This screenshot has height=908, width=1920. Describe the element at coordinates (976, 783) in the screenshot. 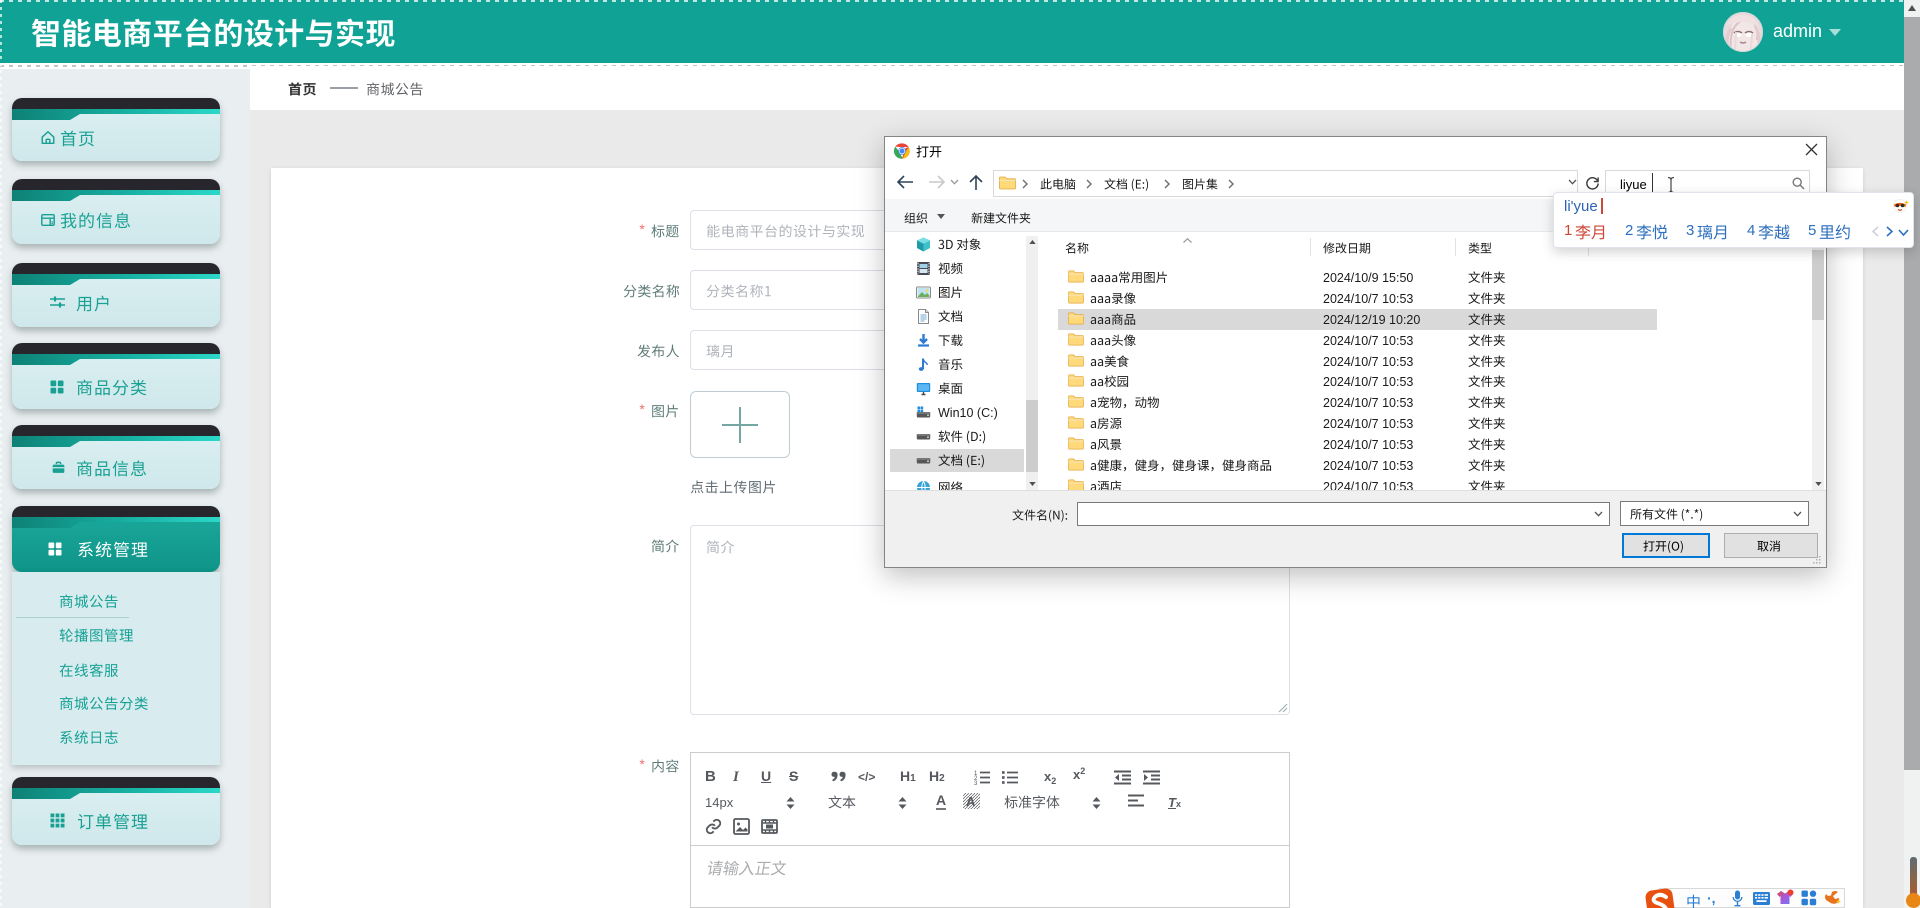

I see `svg-text: 3` at that location.